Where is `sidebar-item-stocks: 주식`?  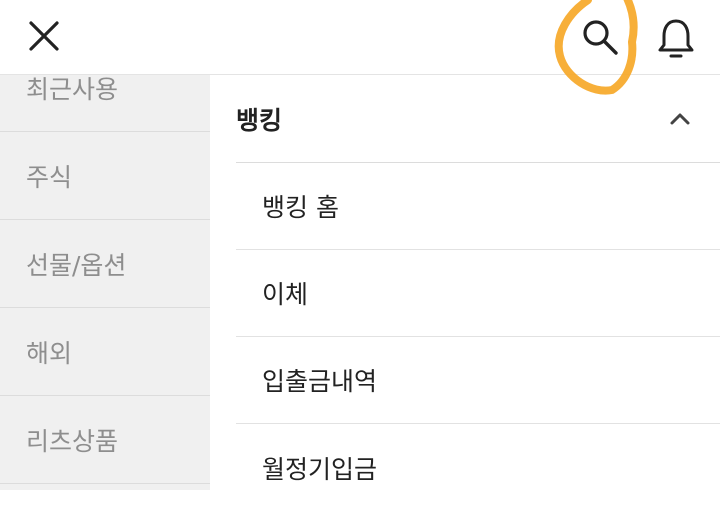 sidebar-item-stocks: 주식 is located at coordinates (105, 176).